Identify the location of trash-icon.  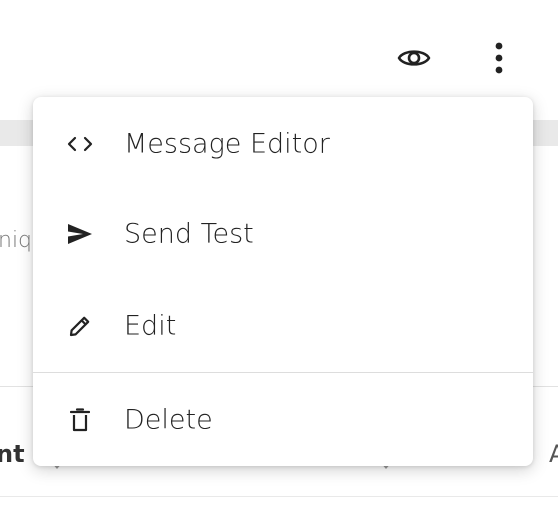
(80, 420).